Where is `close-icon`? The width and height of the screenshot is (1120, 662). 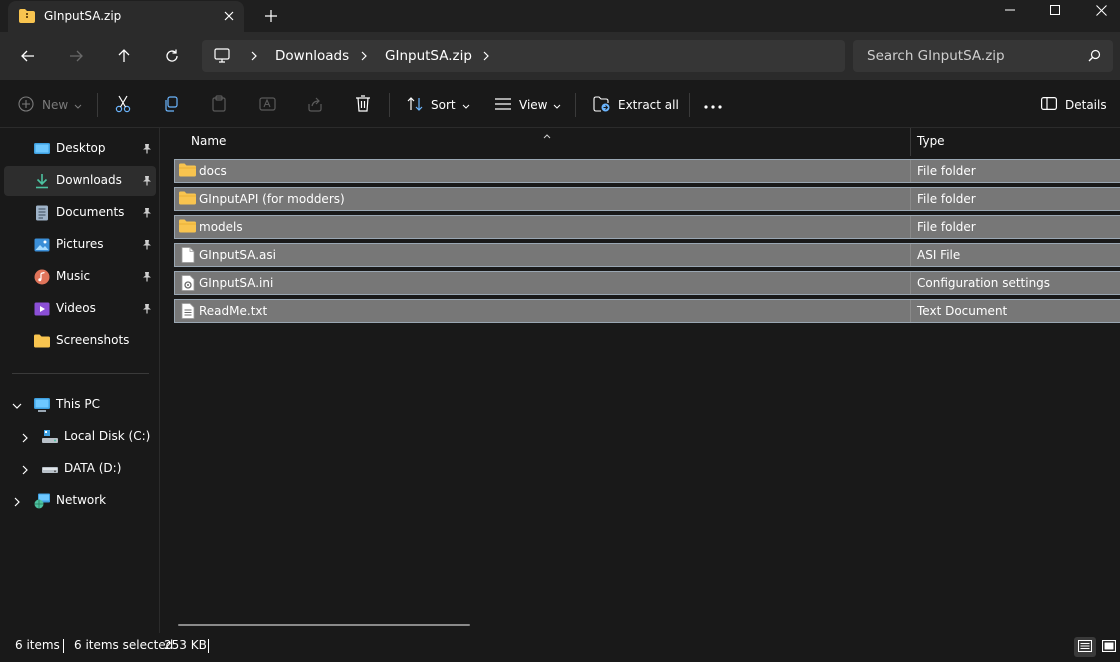 close-icon is located at coordinates (1099, 10).